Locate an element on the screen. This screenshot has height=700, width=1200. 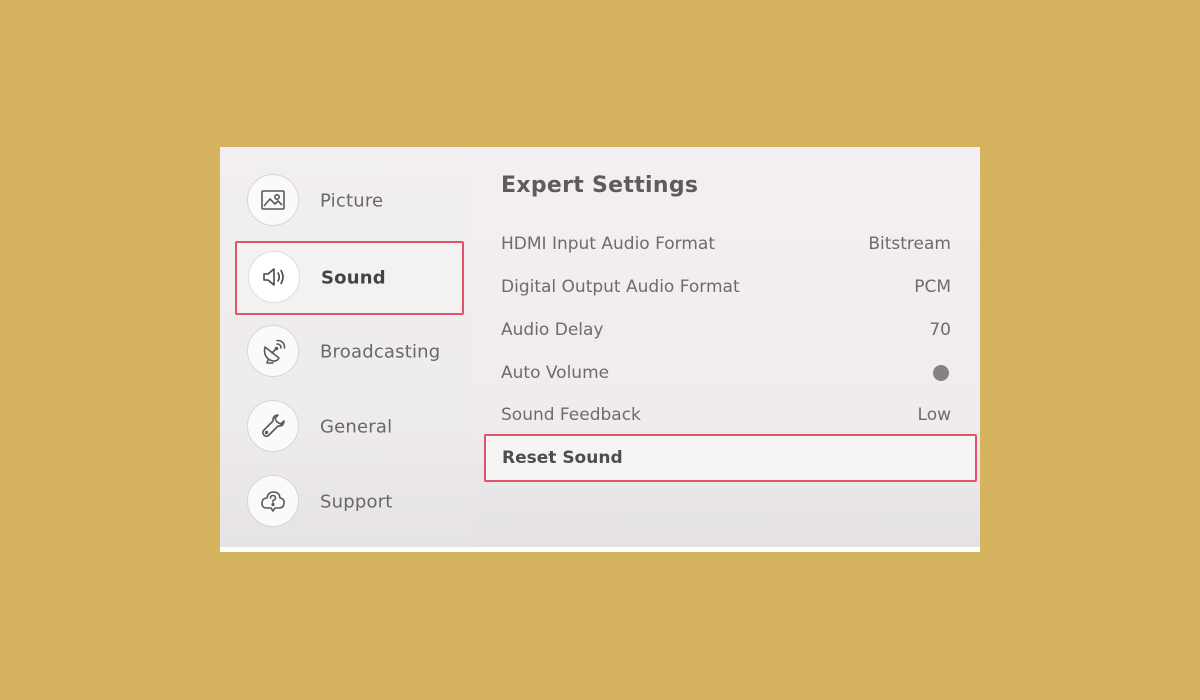
setting-label: Sound Feedback is located at coordinates (571, 415).